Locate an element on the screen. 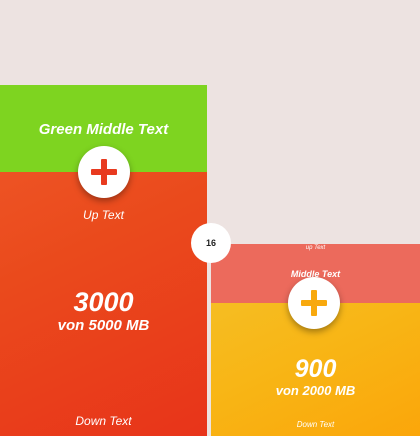  left-add-button is located at coordinates (104, 172).